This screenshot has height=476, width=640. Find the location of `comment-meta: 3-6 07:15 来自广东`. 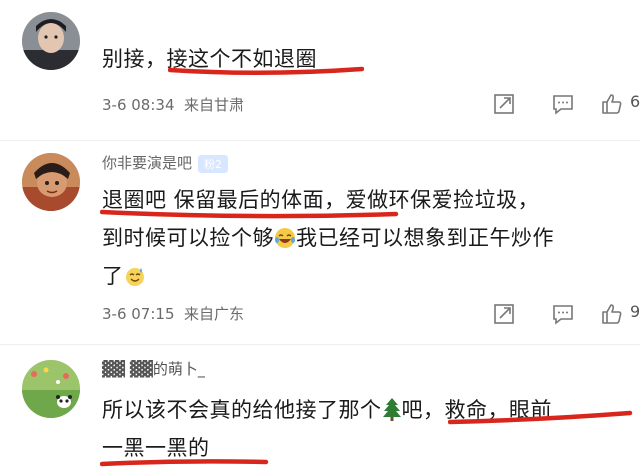

comment-meta: 3-6 07:15 来自广东 is located at coordinates (173, 313).